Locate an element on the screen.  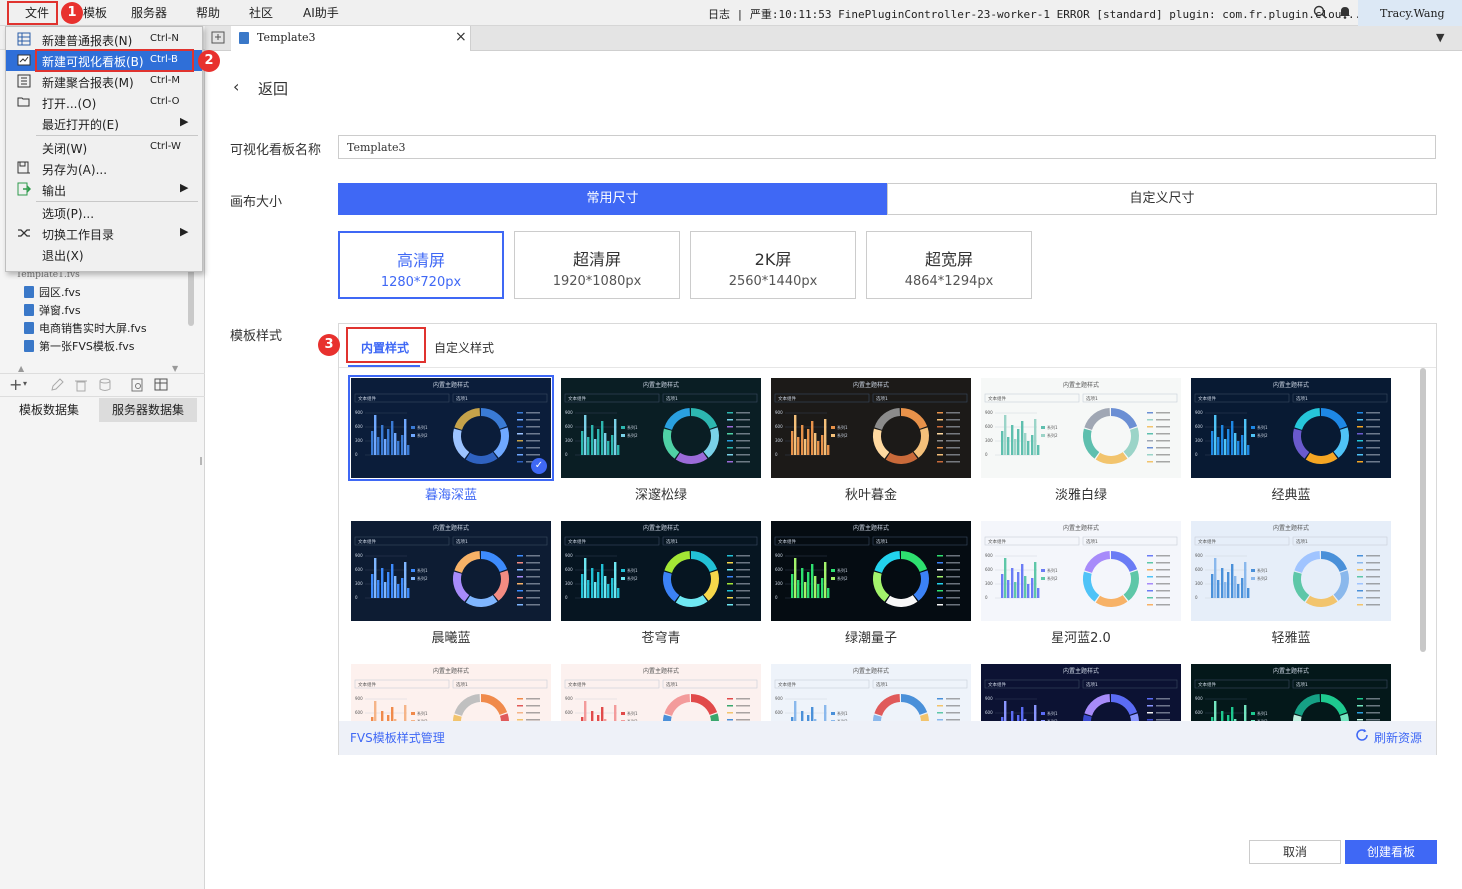
tab-title: Template3 is located at coordinates (286, 37).